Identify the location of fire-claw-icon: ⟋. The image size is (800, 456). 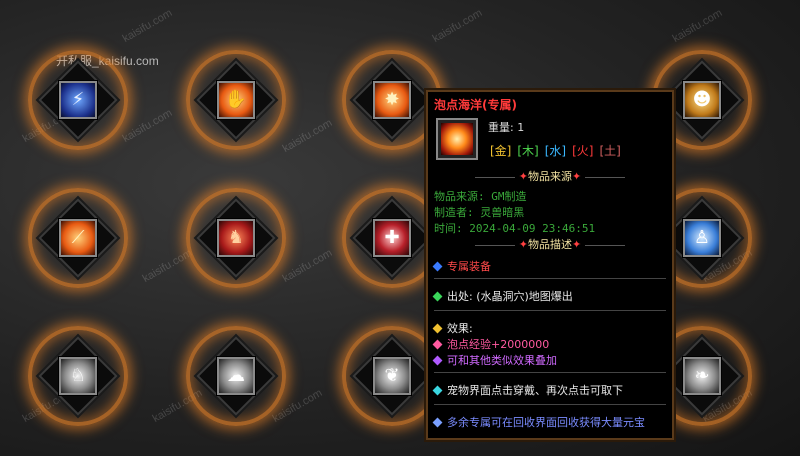
(78, 238).